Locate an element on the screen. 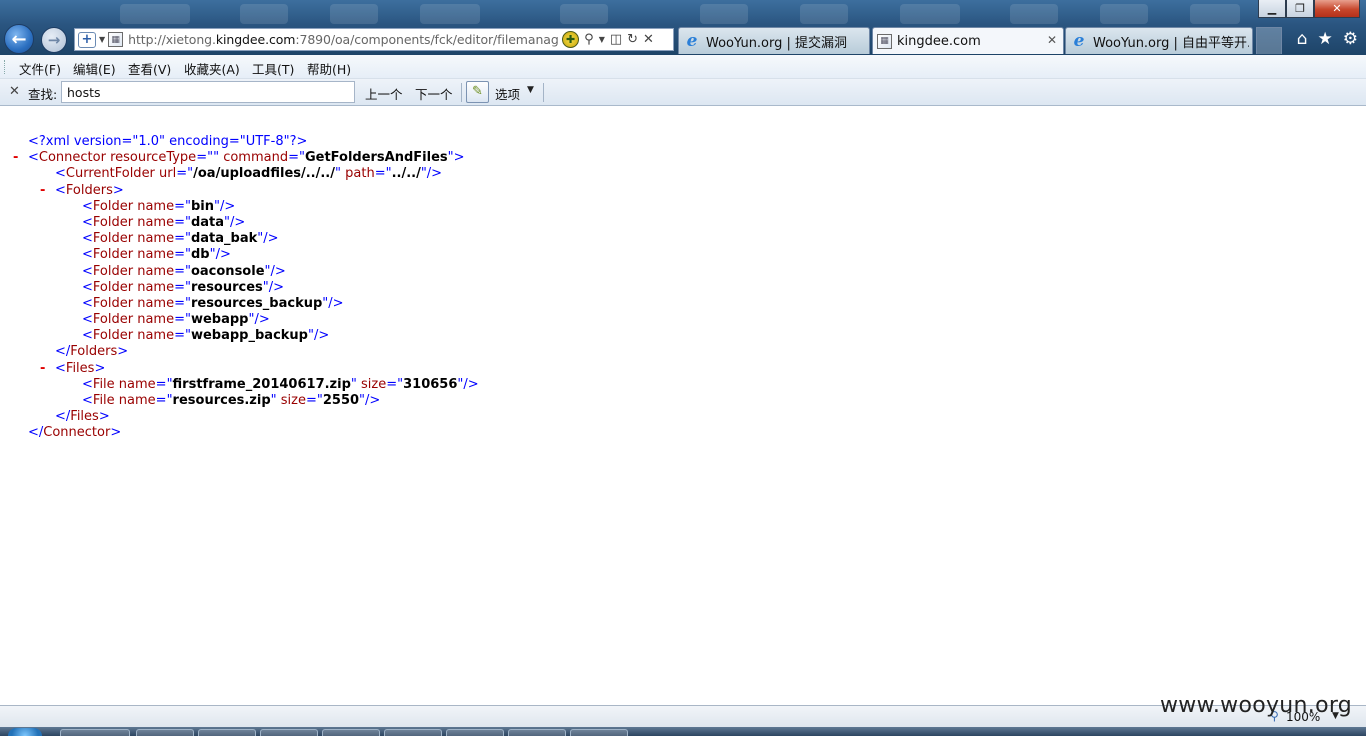 This screenshot has height=736, width=1366. close-find-bar-icon: ✕ is located at coordinates (14, 91).